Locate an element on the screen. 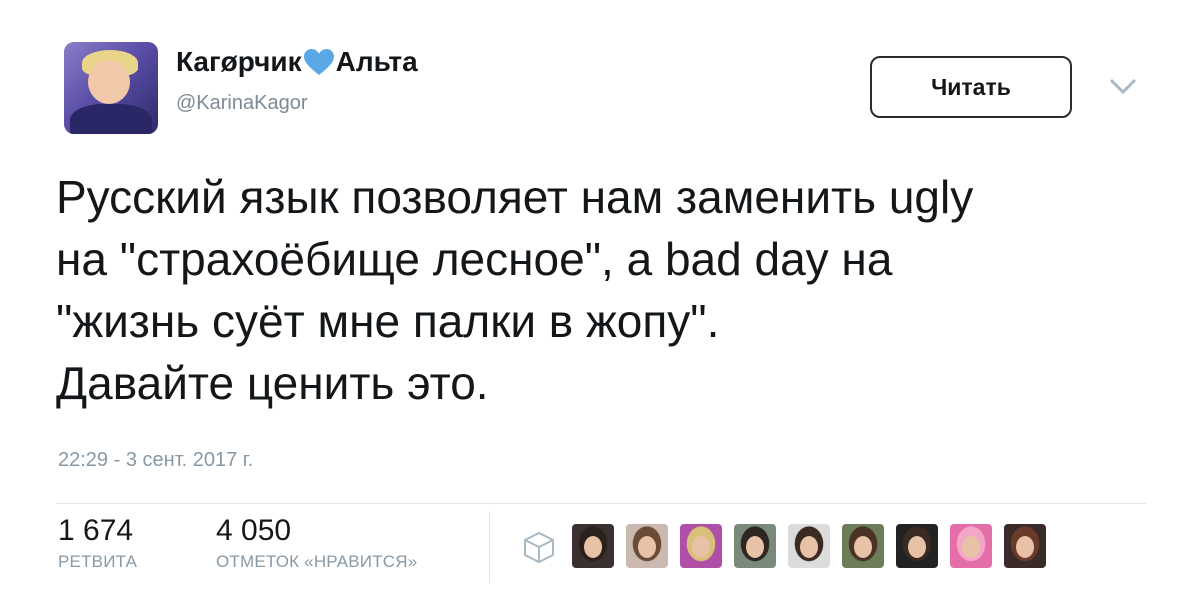  cube-icon is located at coordinates (539, 547).